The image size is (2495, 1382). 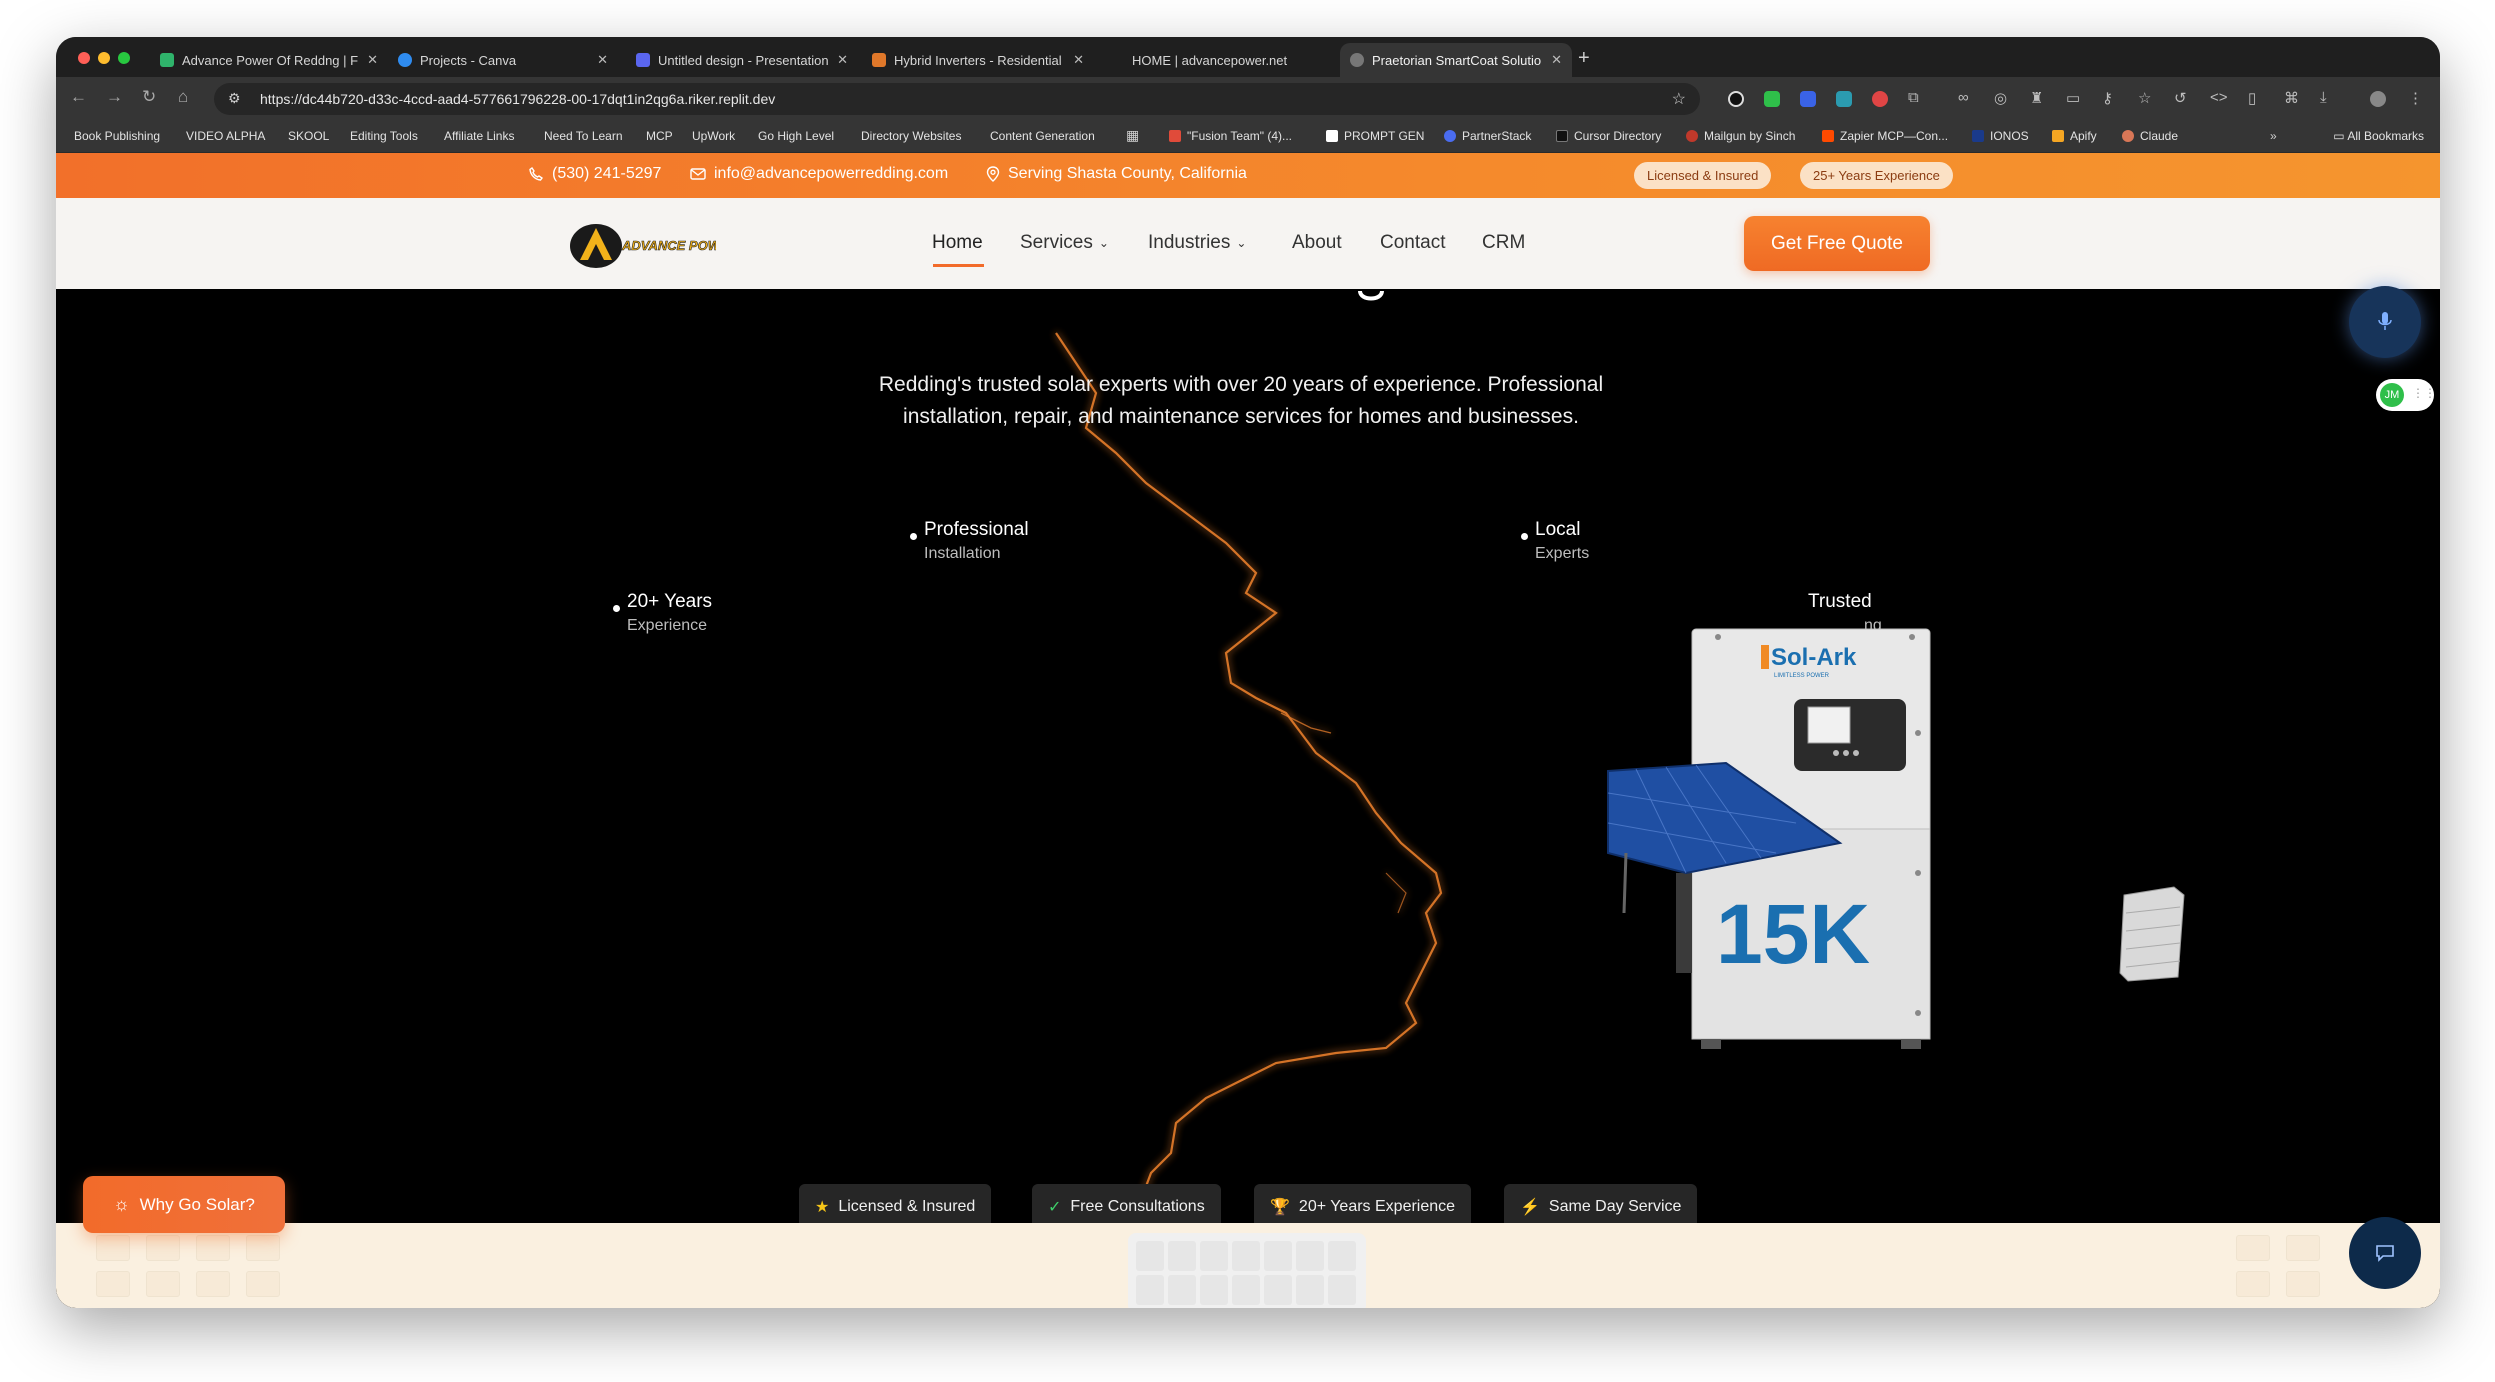 I want to click on link-icon: ∞, so click(x=1963, y=97).